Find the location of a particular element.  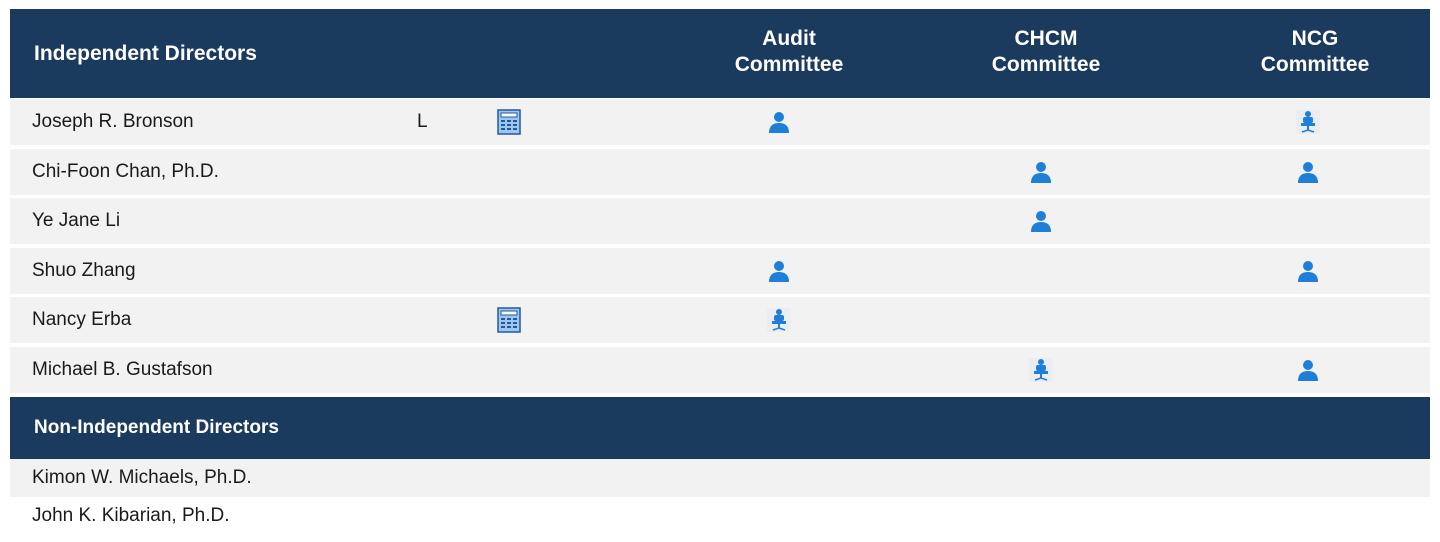

table-row: Shuo Zhang is located at coordinates (720, 270).